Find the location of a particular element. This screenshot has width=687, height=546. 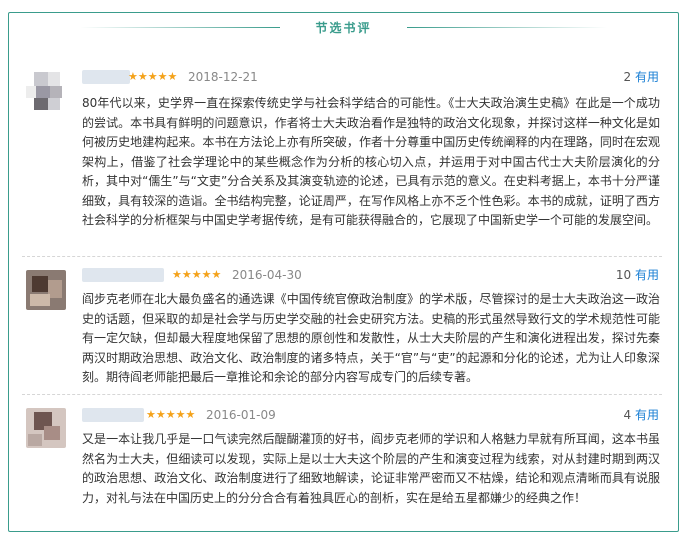

vote-count: 2 is located at coordinates (627, 77).